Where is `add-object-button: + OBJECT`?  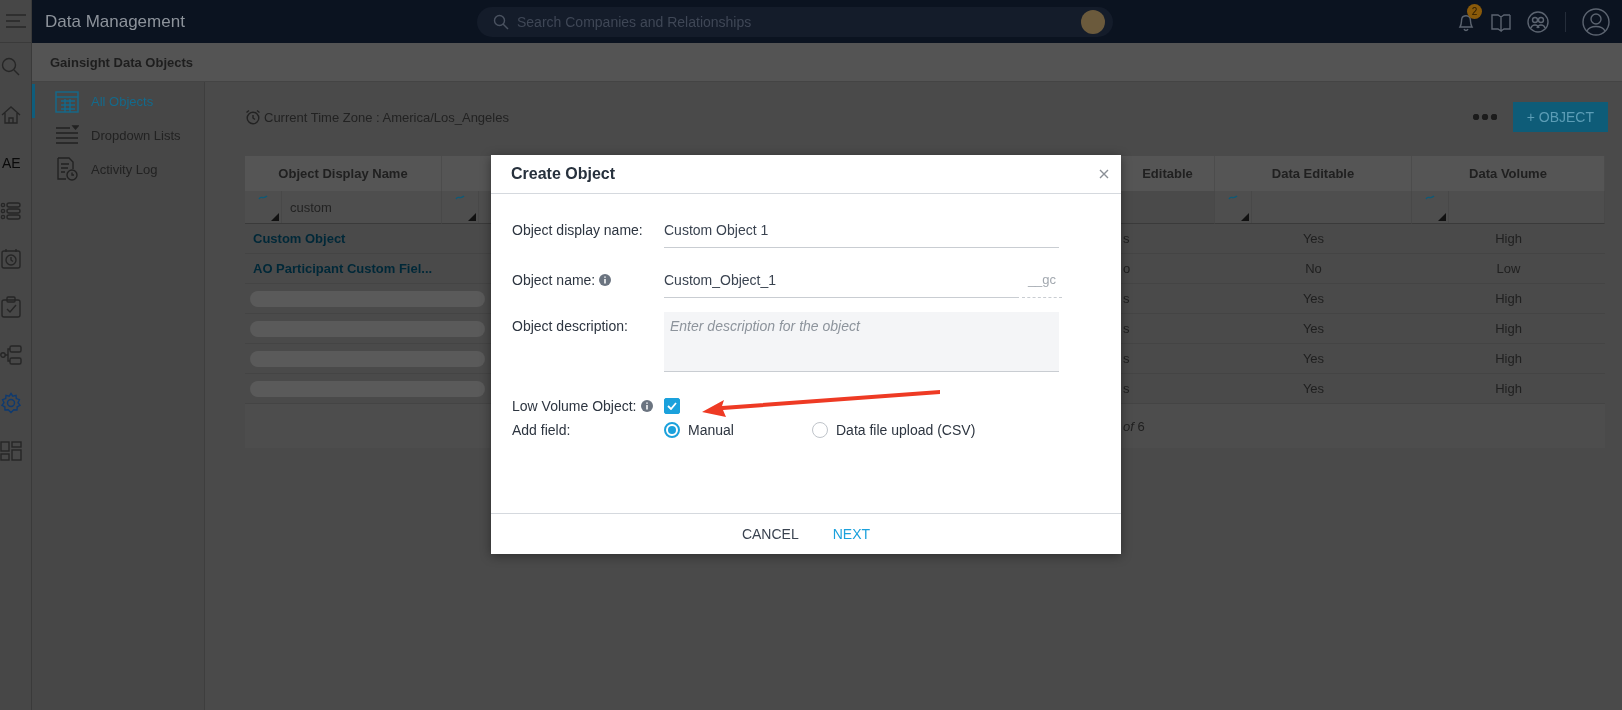 add-object-button: + OBJECT is located at coordinates (1560, 117).